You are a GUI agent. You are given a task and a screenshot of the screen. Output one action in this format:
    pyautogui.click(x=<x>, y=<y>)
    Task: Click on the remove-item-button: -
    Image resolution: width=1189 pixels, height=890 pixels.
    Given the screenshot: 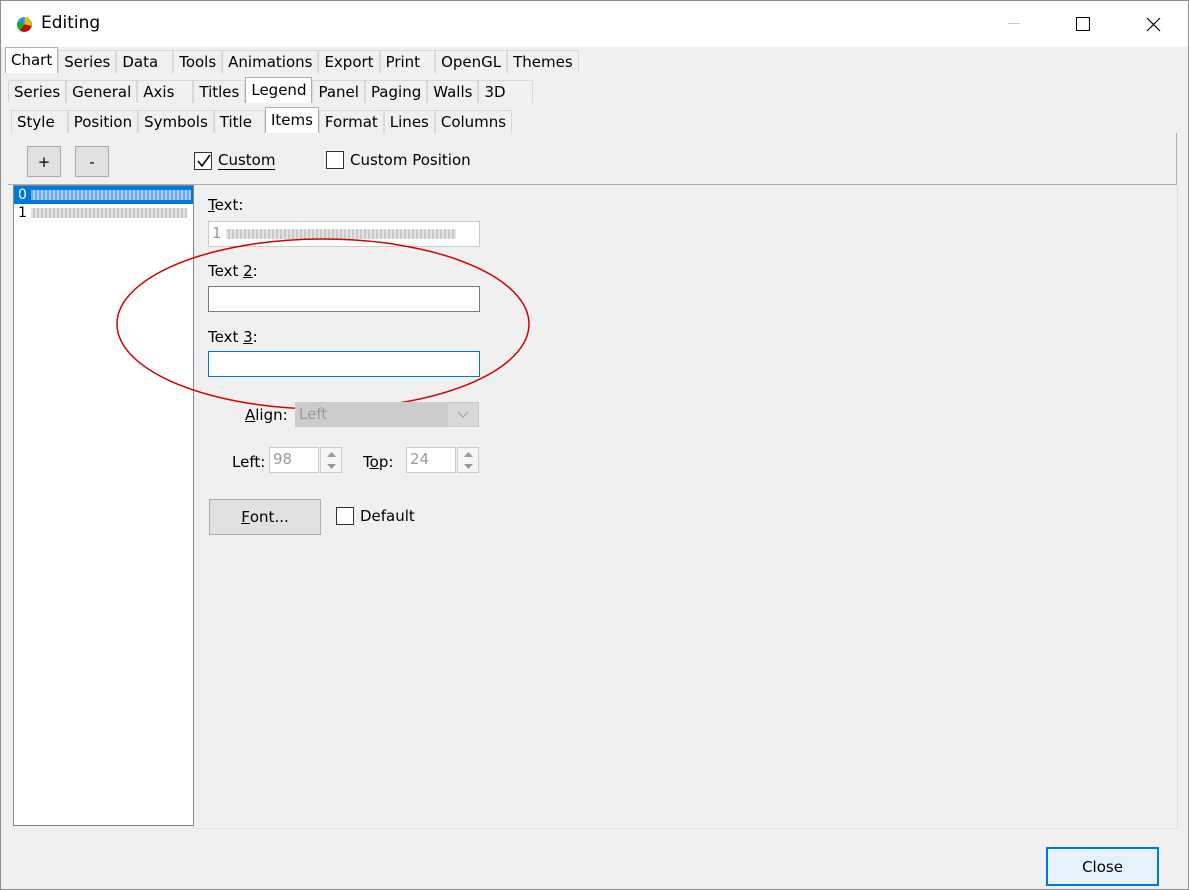 What is the action you would take?
    pyautogui.click(x=92, y=161)
    